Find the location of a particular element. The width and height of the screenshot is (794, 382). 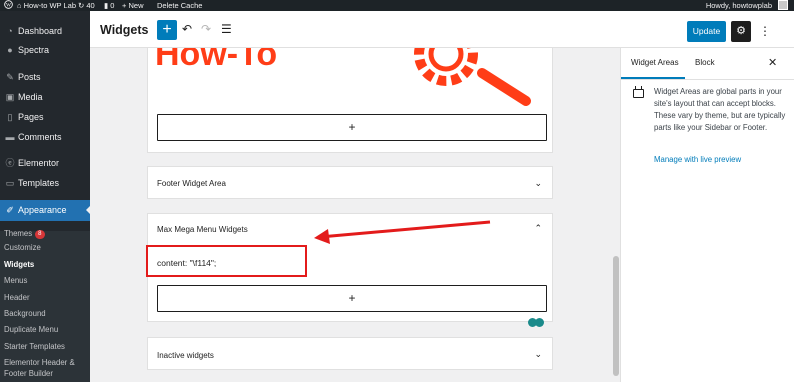

footer-widget-area-panel: Footer Widget Area ⌄ is located at coordinates (350, 182).